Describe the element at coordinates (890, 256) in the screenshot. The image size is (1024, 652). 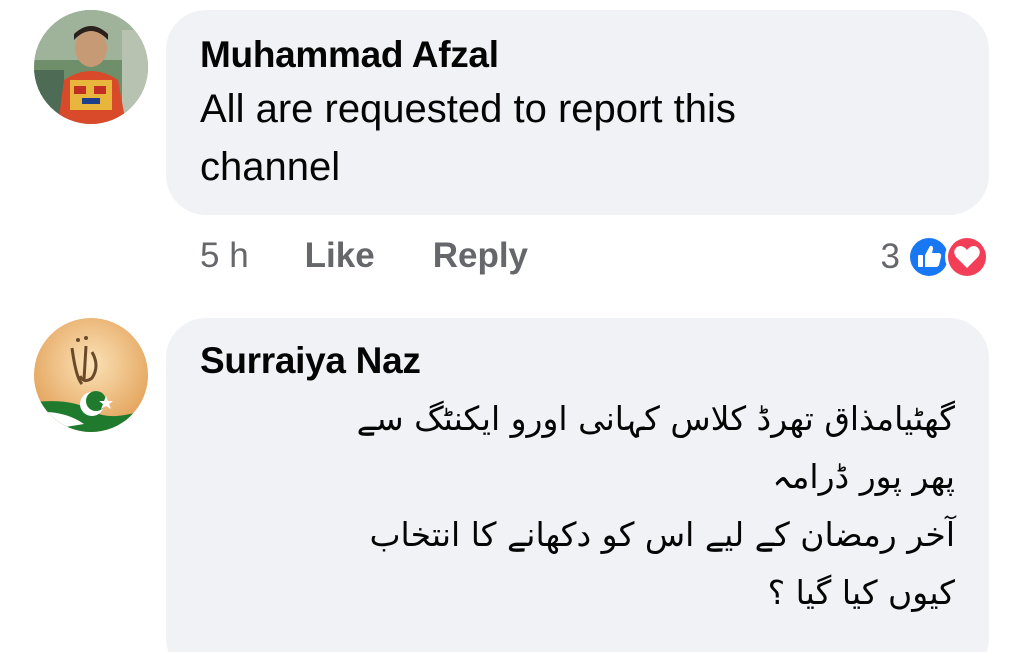
I see `reaction-count: 3` at that location.